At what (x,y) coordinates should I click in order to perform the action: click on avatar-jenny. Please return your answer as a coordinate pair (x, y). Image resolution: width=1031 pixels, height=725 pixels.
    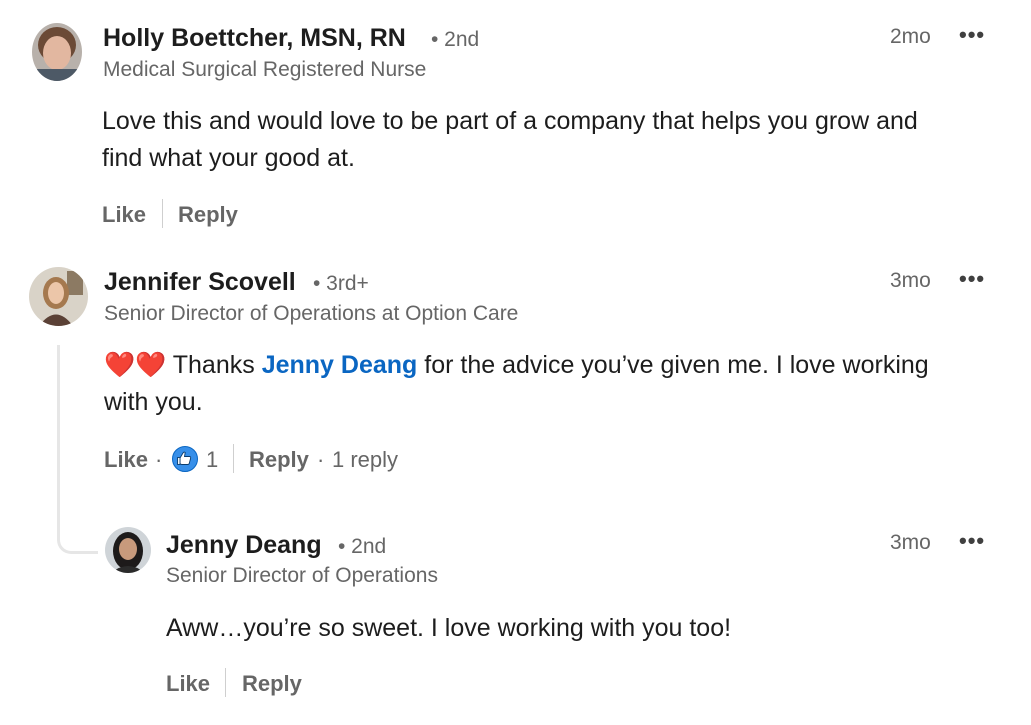
    Looking at the image, I should click on (128, 550).